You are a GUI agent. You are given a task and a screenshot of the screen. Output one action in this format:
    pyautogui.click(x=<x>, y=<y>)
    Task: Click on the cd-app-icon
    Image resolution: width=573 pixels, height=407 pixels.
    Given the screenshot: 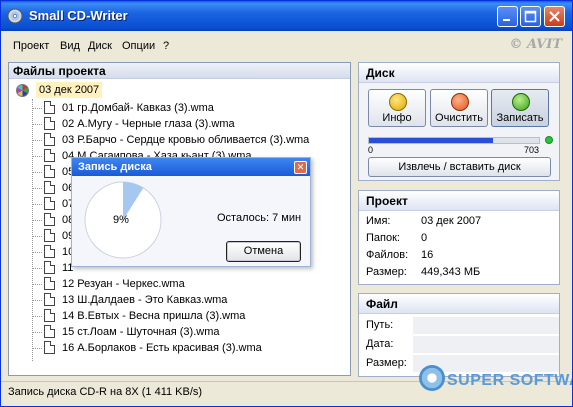 What is the action you would take?
    pyautogui.click(x=15, y=16)
    